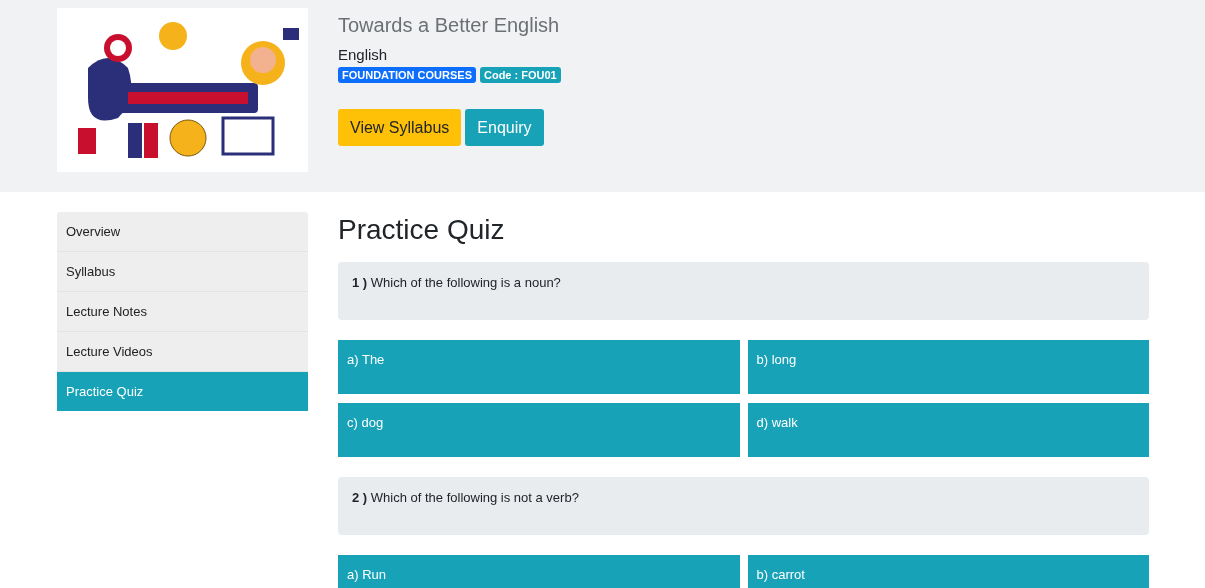 Image resolution: width=1205 pixels, height=588 pixels. Describe the element at coordinates (743, 506) in the screenshot. I see `question-text: 2 ) Which of the following is not a verb?` at that location.